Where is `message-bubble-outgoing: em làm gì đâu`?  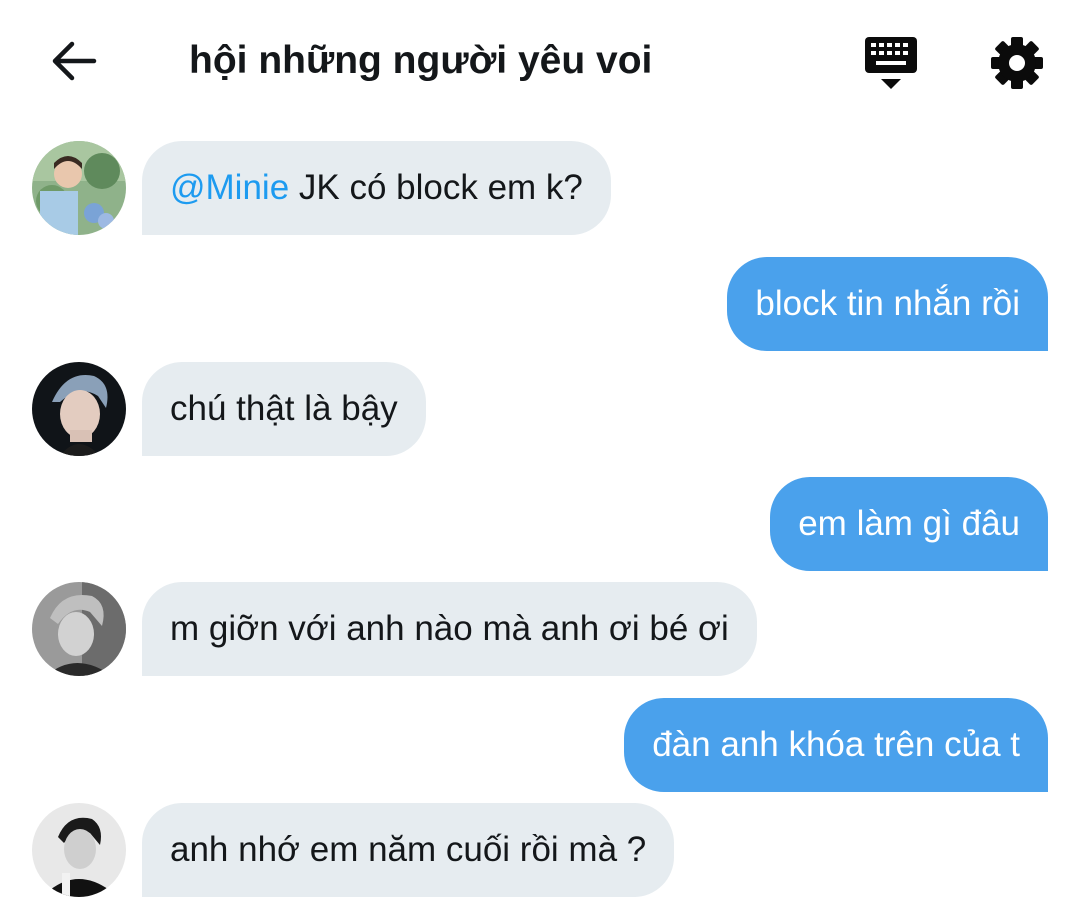
message-bubble-outgoing: em làm gì đâu is located at coordinates (909, 524).